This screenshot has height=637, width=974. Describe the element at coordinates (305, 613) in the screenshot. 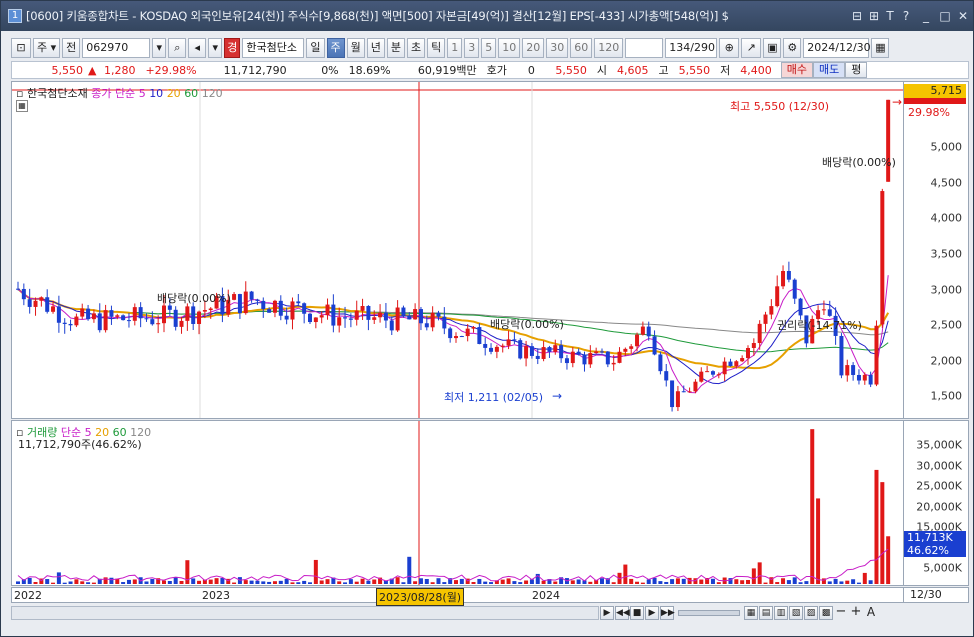

I see `horizontal-scrollbar` at that location.